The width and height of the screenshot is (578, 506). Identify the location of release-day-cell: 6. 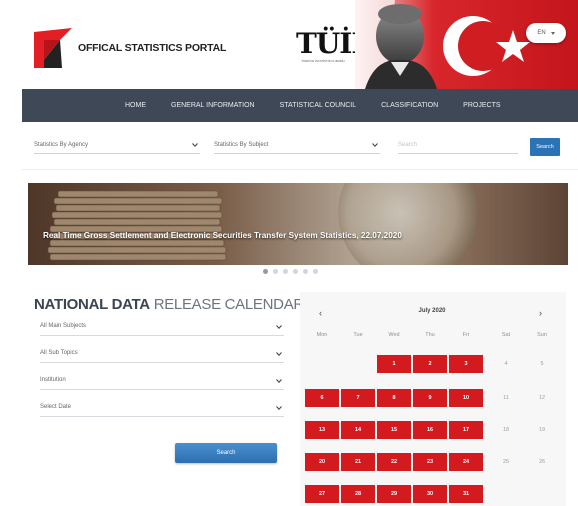
(322, 398).